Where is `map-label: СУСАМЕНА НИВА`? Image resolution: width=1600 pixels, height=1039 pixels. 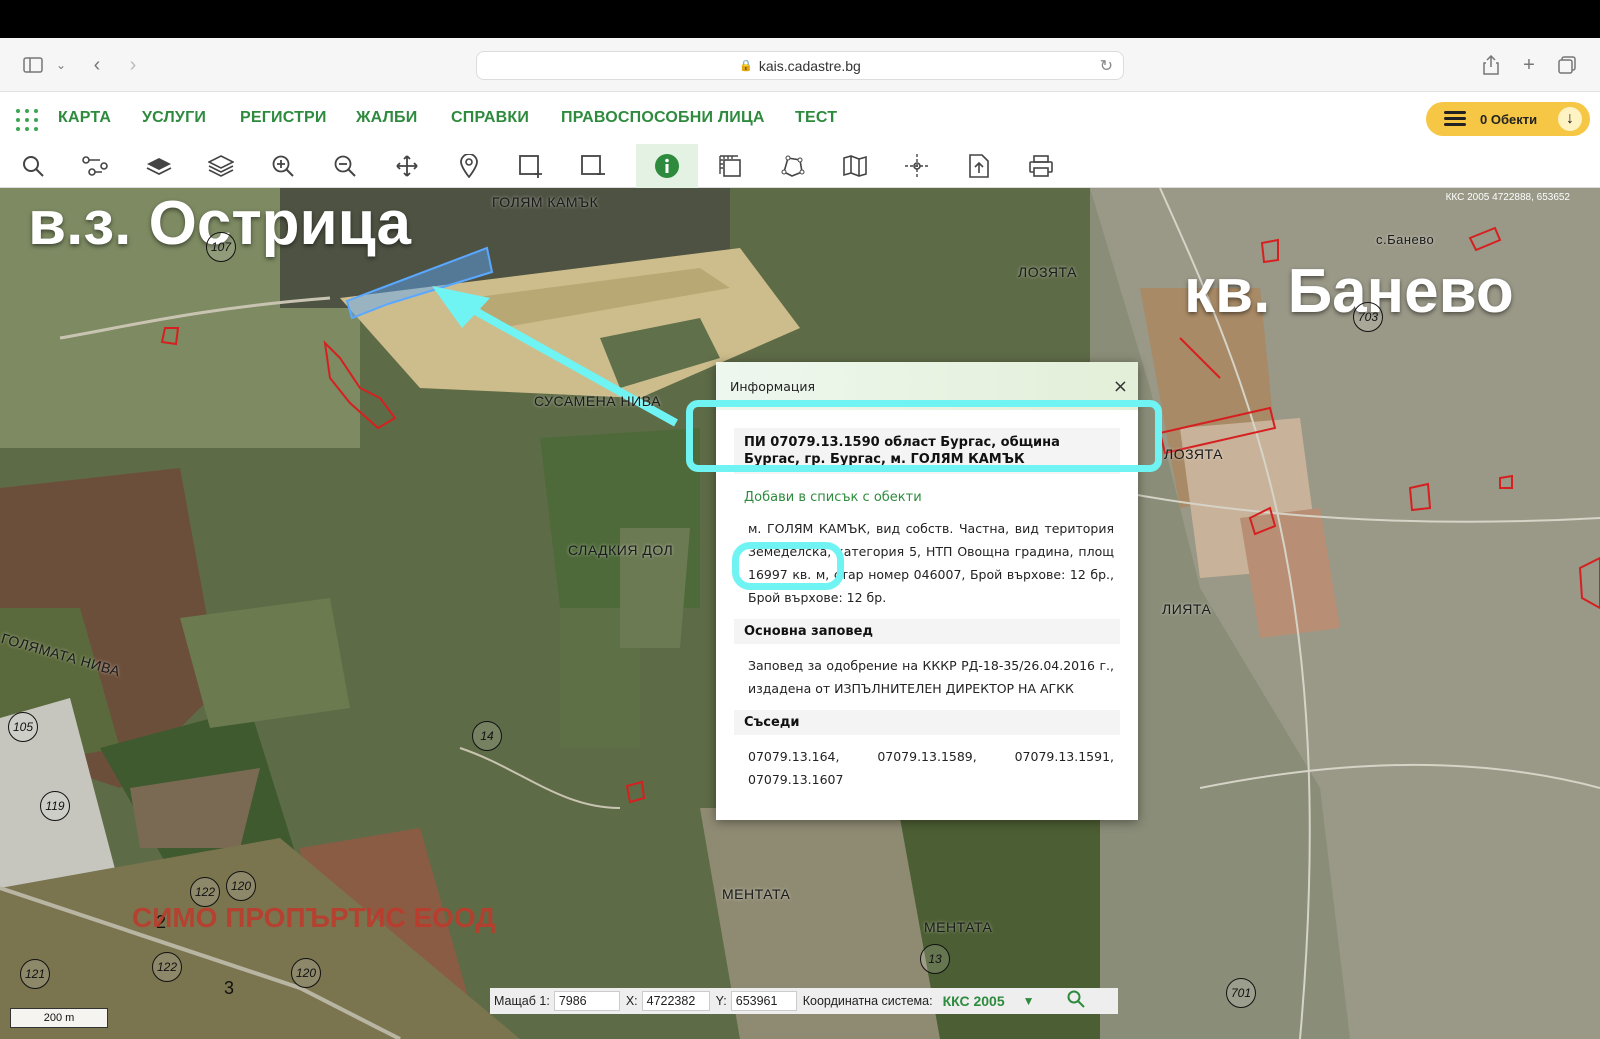 map-label: СУСАМЕНА НИВА is located at coordinates (597, 401).